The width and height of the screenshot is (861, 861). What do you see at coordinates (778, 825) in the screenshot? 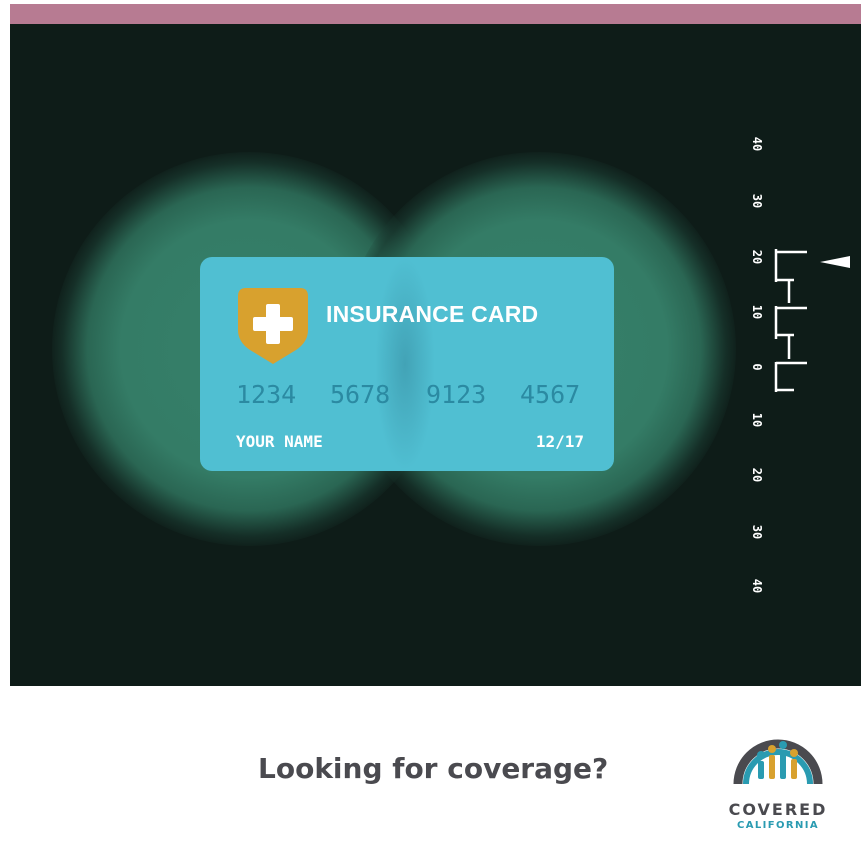
I see `logo-wordmark-california: CALIFORNIA` at bounding box center [778, 825].